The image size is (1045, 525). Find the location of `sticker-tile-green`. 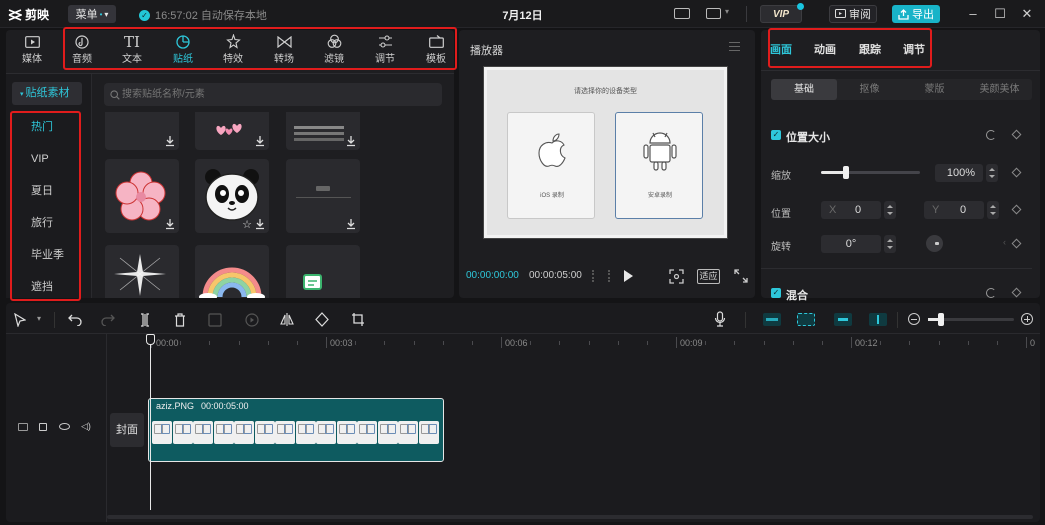

sticker-tile-green is located at coordinates (323, 271).